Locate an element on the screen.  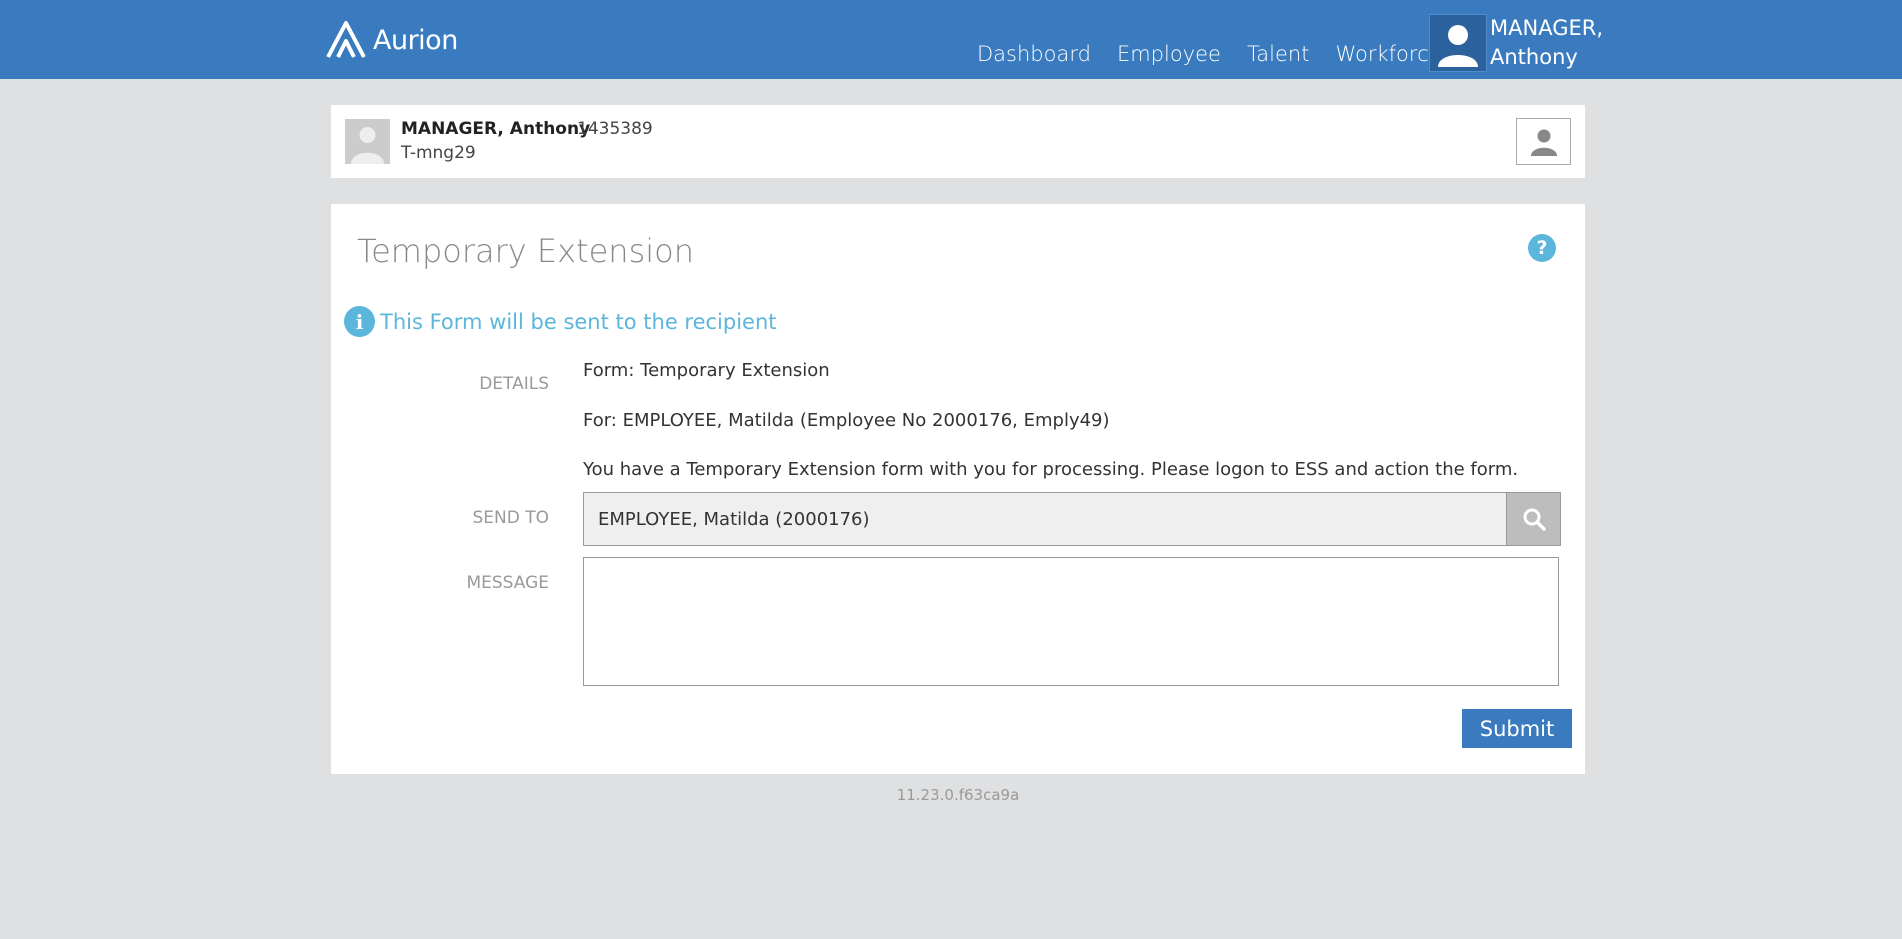
page-title: Temporary Extension is located at coordinates (525, 251).